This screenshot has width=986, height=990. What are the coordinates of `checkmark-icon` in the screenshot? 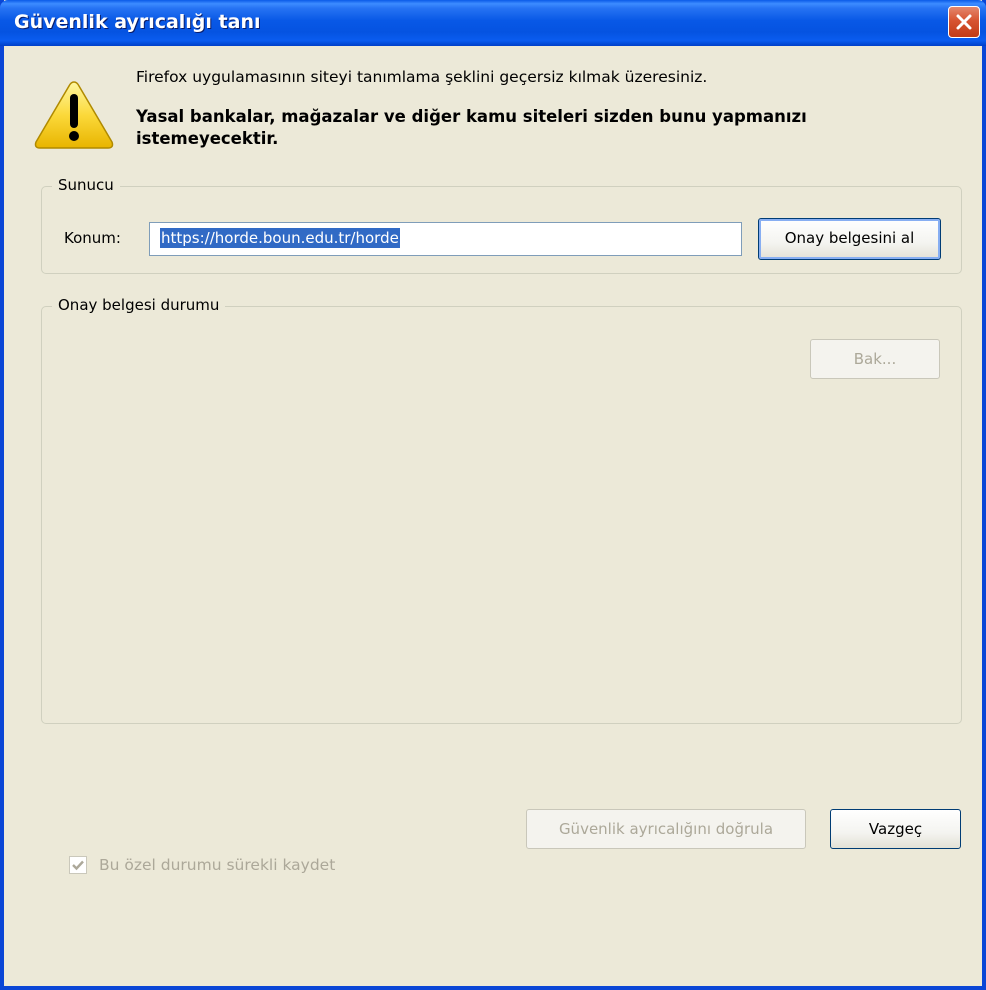 It's located at (78, 865).